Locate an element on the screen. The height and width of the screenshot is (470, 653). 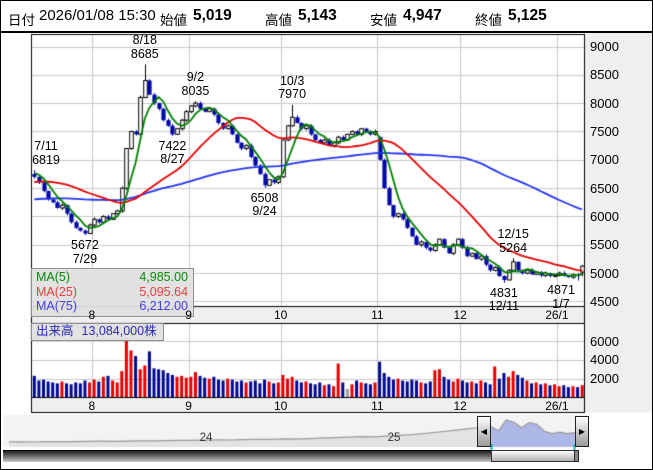
right-arrow-icon: ▶ is located at coordinates (582, 431).